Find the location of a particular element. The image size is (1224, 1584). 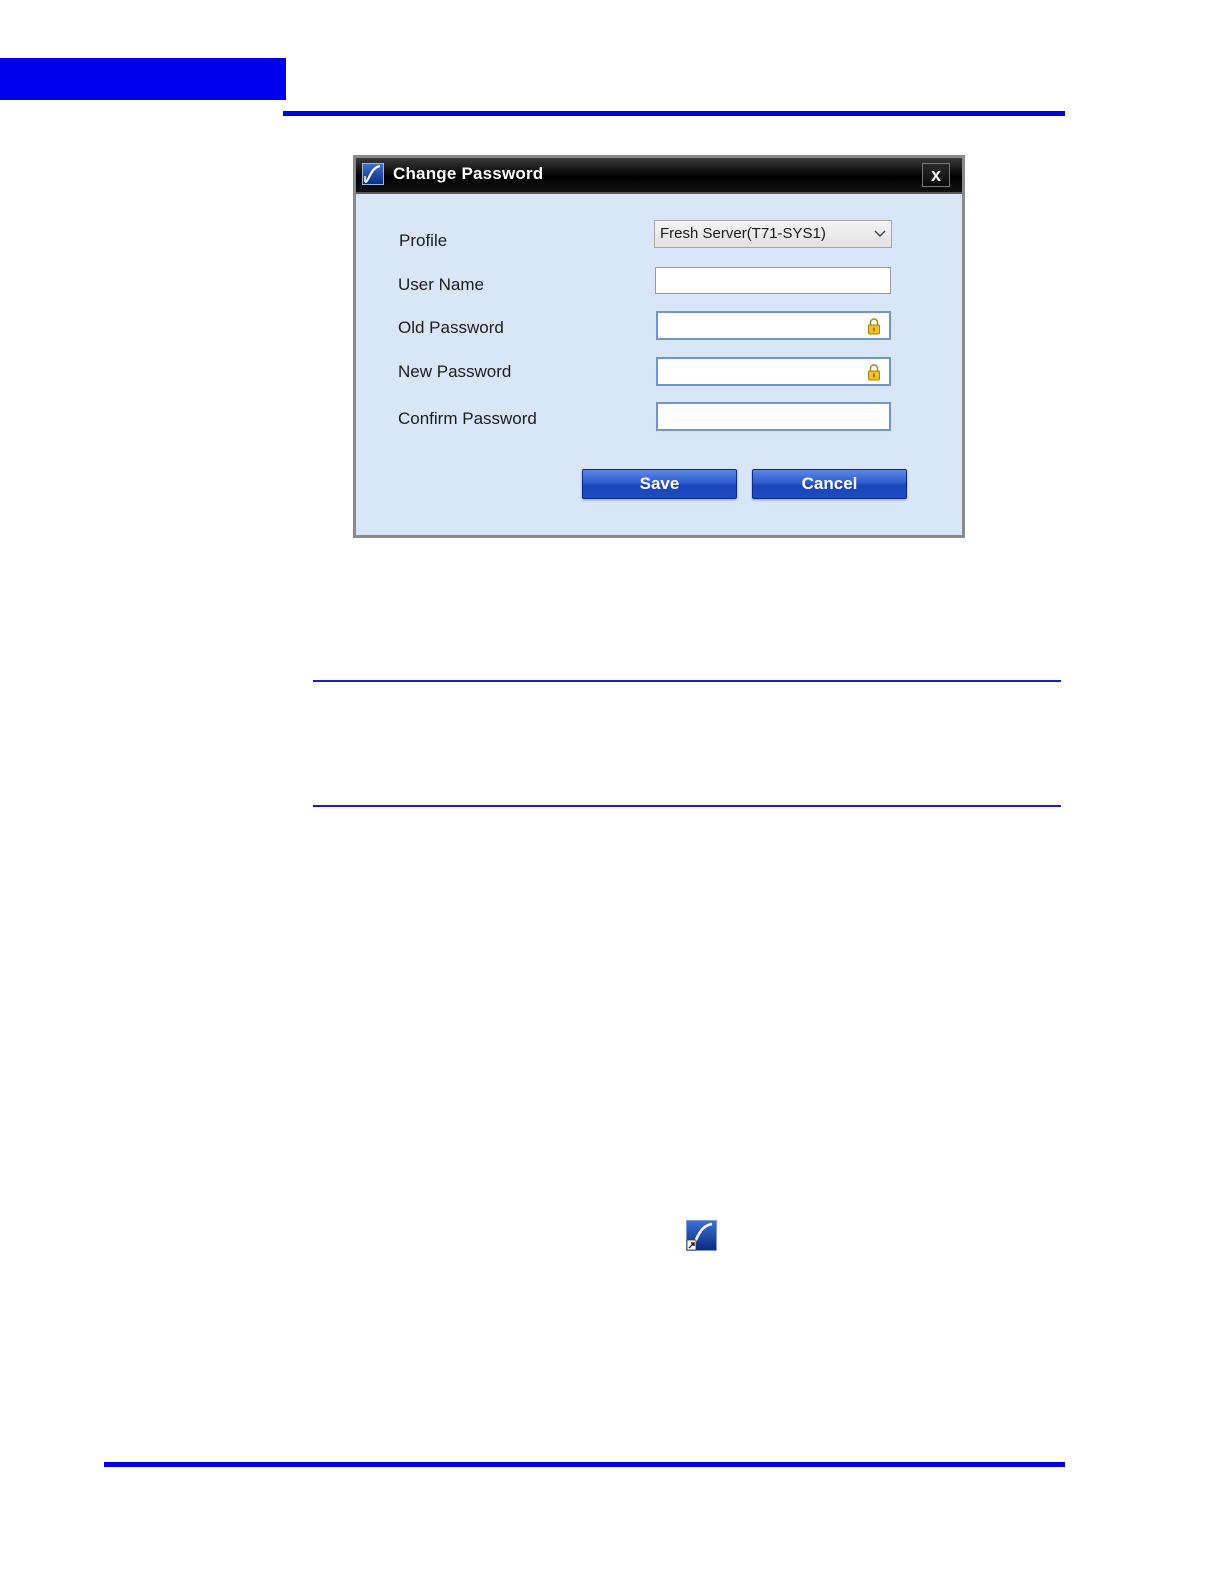

user-name-field is located at coordinates (773, 280).